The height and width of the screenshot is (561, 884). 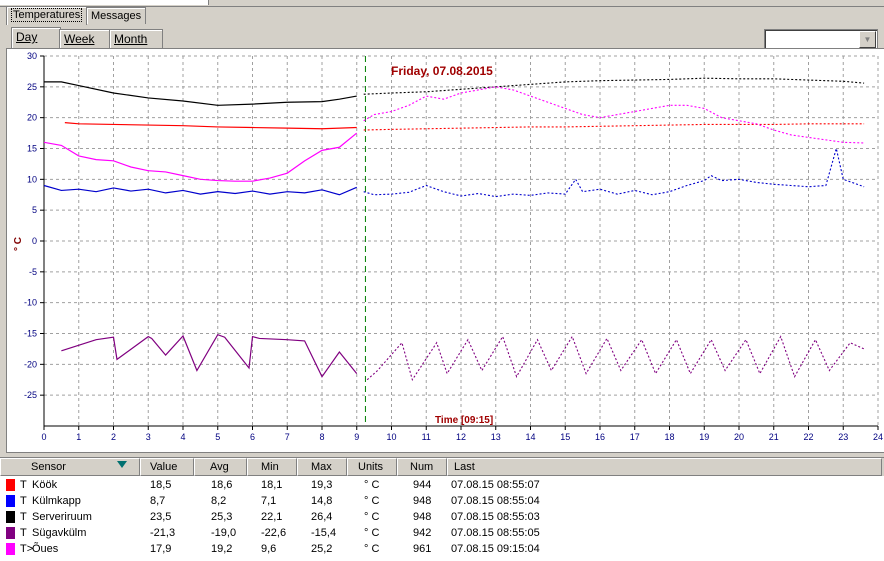 I want to click on range-select: ▼, so click(x=821, y=39).